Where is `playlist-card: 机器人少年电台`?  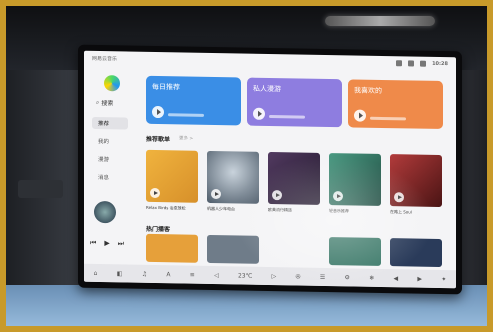
playlist-card: 机器人少年电台 is located at coordinates (233, 181).